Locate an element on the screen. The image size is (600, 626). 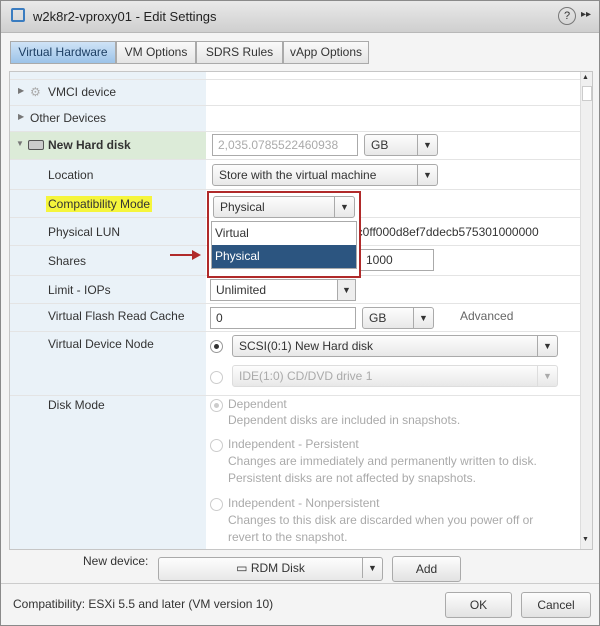
vflash-label: Virtual Flash Read Cache is located at coordinates (116, 316).